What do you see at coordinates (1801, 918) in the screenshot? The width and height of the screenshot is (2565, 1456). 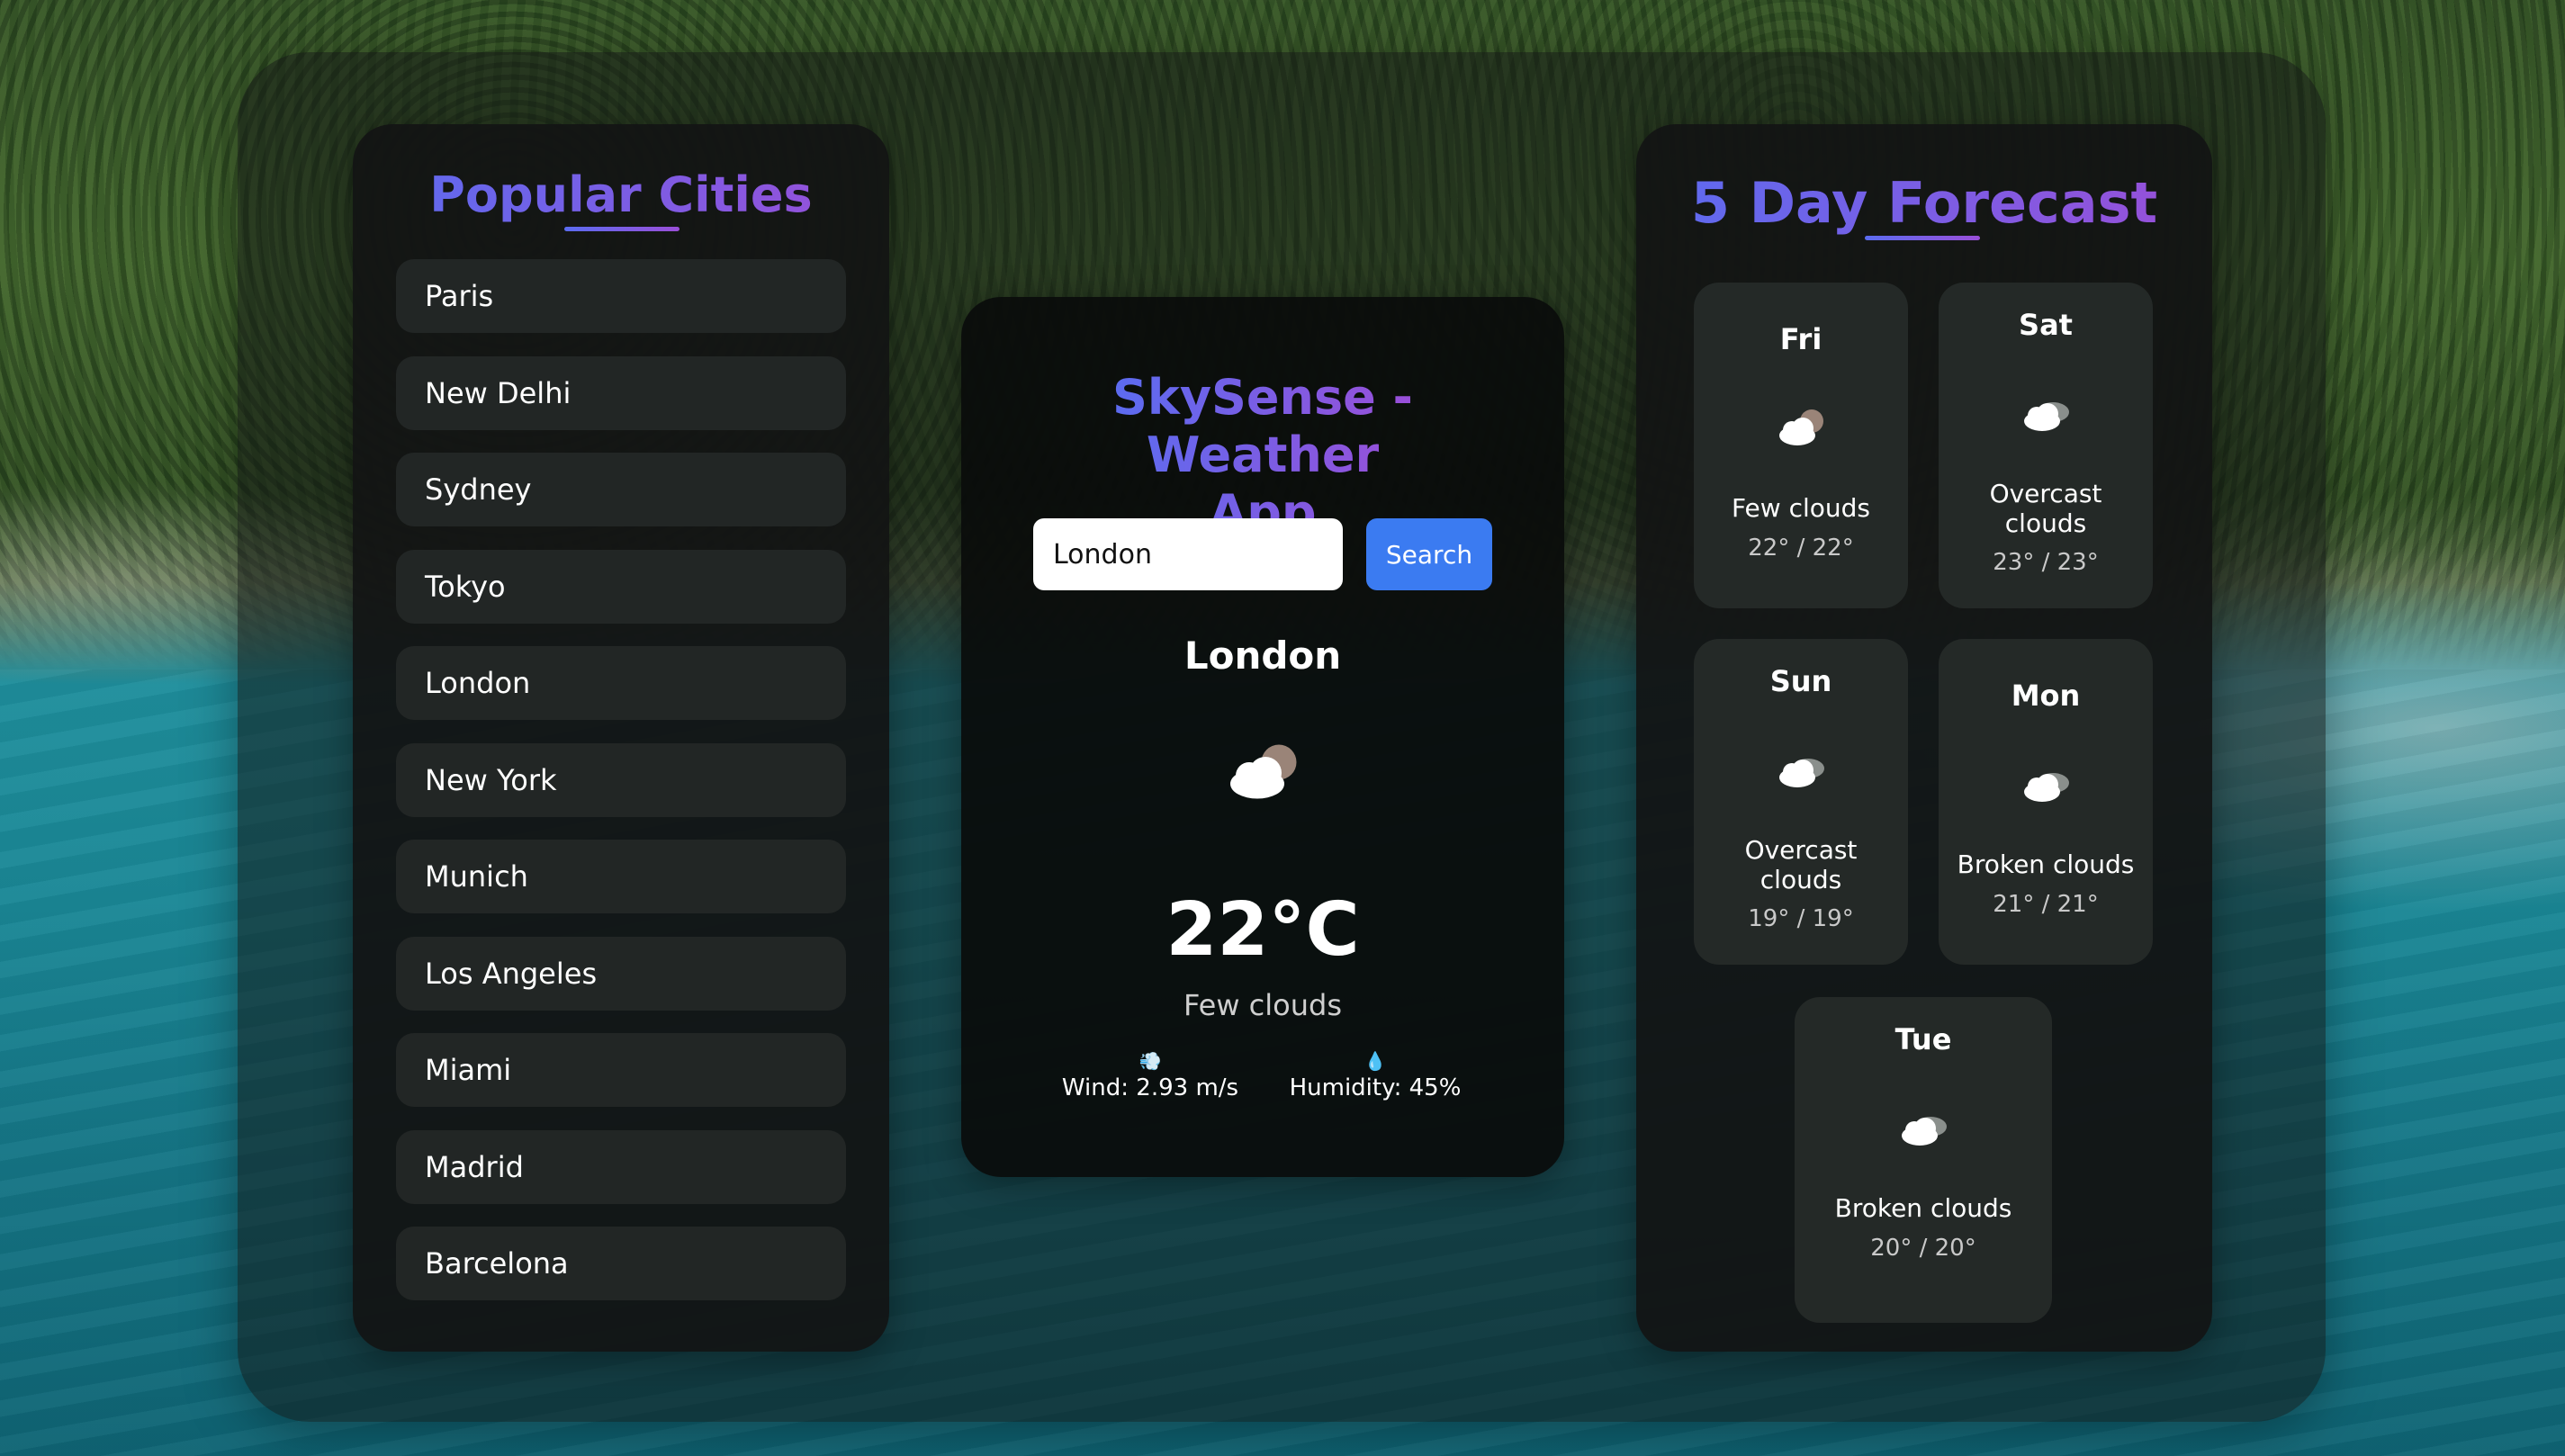 I see `forecast-temperature: 19° / 19°` at bounding box center [1801, 918].